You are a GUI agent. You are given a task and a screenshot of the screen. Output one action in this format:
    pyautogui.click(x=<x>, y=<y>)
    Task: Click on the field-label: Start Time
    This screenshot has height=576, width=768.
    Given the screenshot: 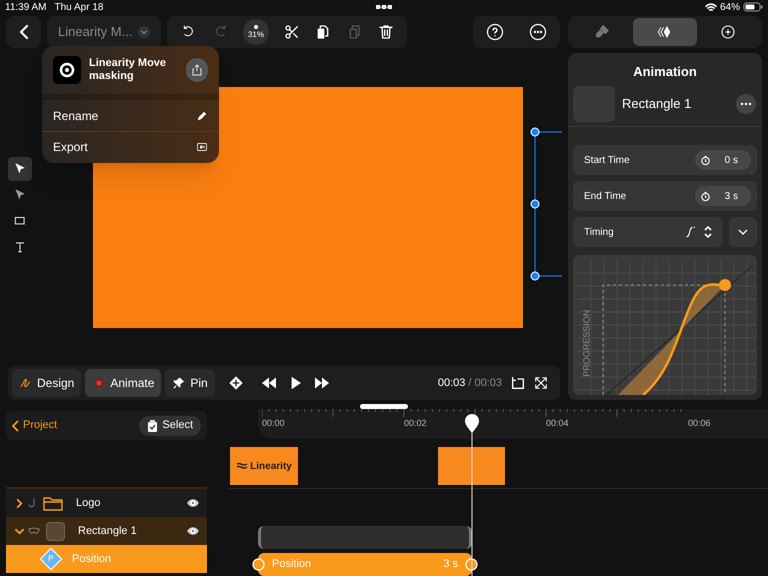 What is the action you would take?
    pyautogui.click(x=607, y=161)
    